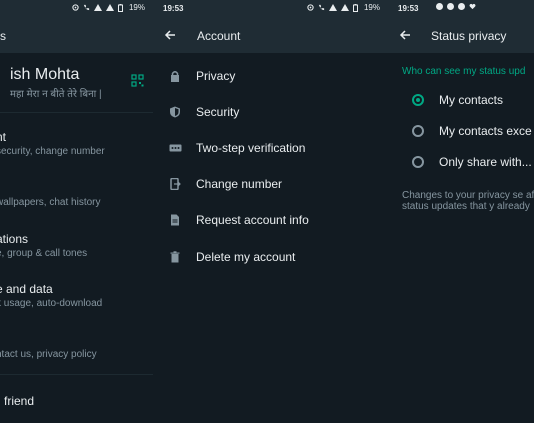 The height and width of the screenshot is (423, 534). I want to click on shield-icon, so click(175, 111).